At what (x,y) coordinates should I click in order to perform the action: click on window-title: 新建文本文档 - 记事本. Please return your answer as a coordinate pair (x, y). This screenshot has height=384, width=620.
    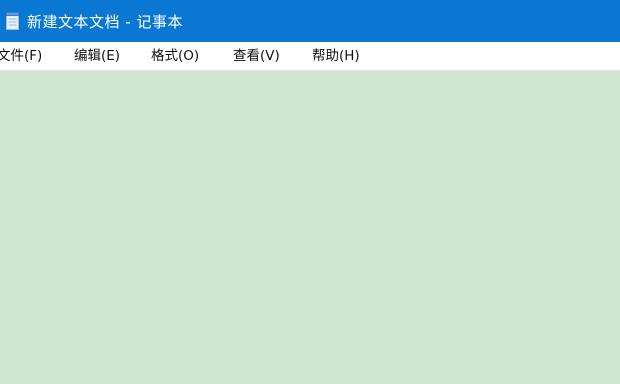
    Looking at the image, I should click on (105, 21).